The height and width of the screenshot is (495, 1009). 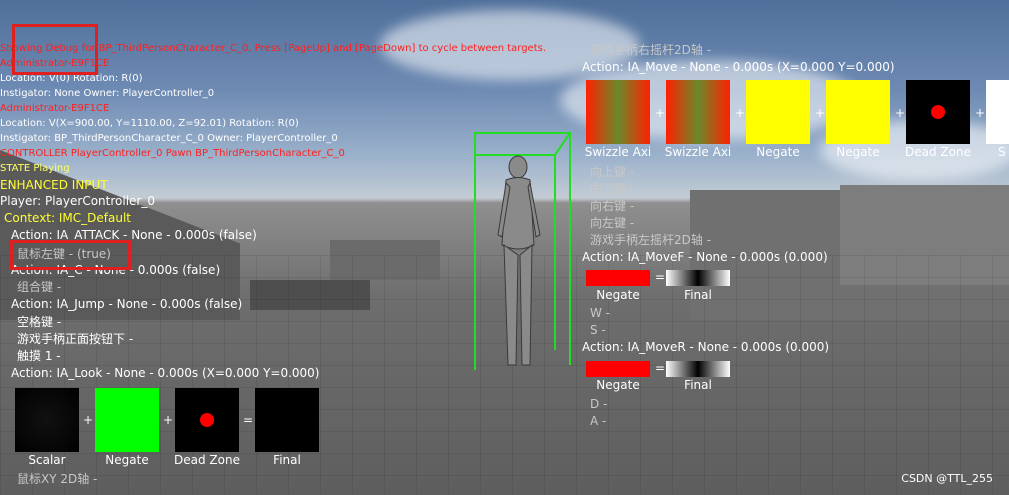 What do you see at coordinates (57, 479) in the screenshot?
I see `look-axis: 鼠标XY 2D轴 -` at bounding box center [57, 479].